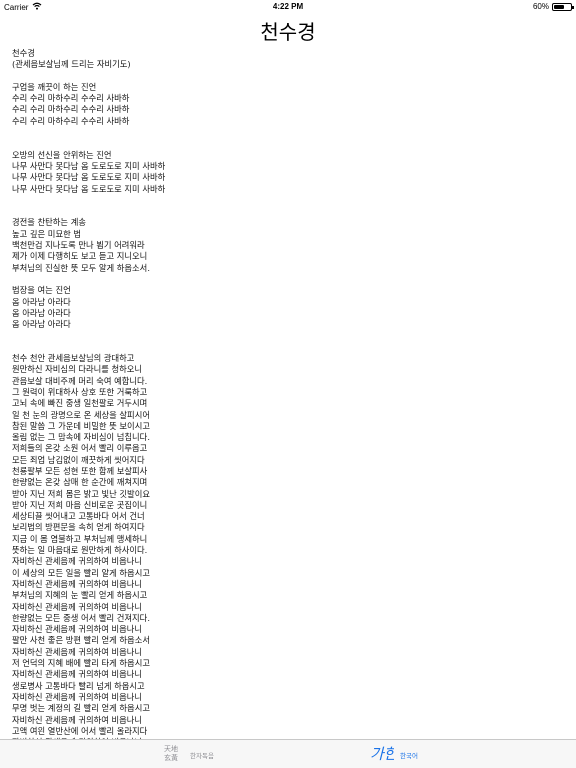  What do you see at coordinates (80, 391) in the screenshot?
I see `text-line: 그 원력이 위대하사 상호 또한 거룩하고` at bounding box center [80, 391].